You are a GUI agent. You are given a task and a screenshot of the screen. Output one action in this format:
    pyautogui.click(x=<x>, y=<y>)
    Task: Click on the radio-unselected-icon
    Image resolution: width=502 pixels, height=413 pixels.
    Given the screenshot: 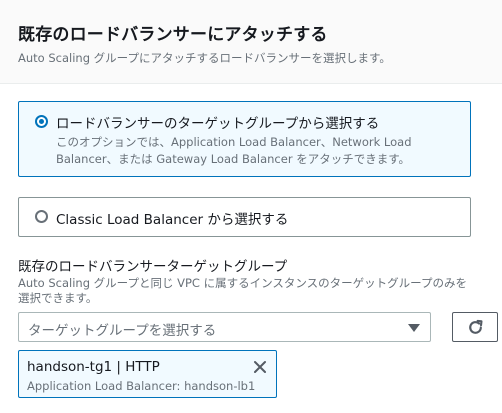 What is the action you would take?
    pyautogui.click(x=41, y=216)
    